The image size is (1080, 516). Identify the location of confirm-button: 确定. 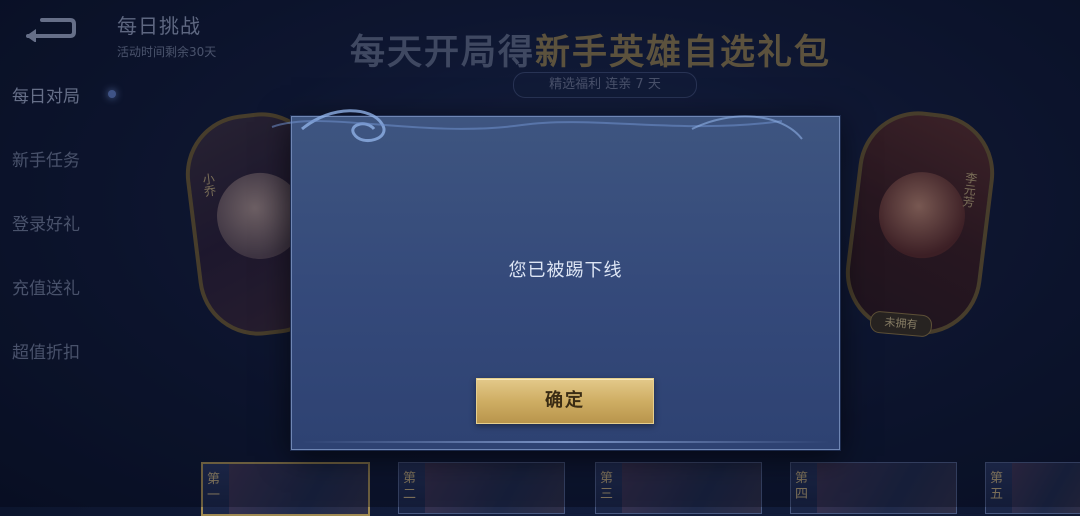
(565, 401).